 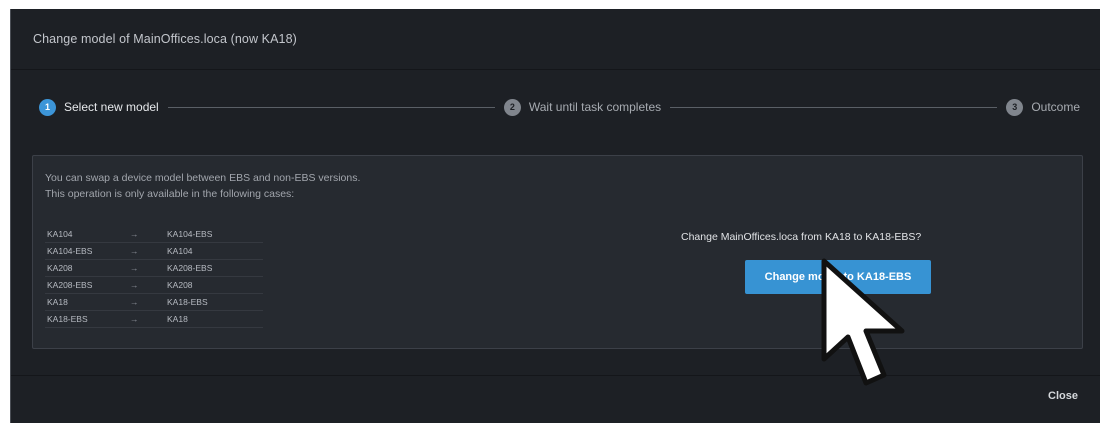 I want to click on table-row: KA208-EBS → KA208, so click(x=154, y=285).